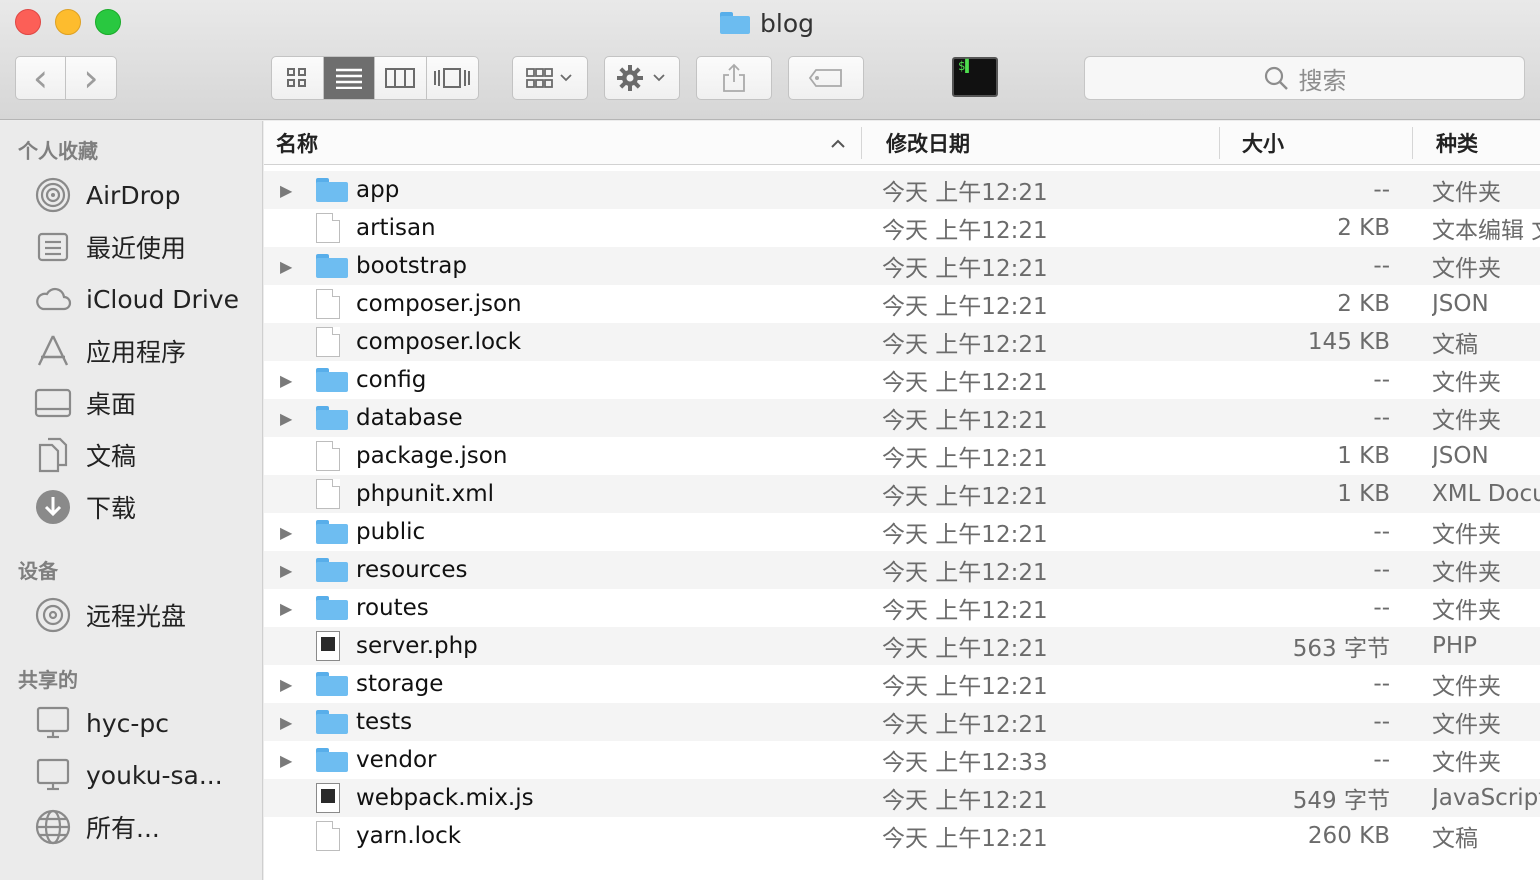 This screenshot has width=1540, height=880. What do you see at coordinates (298, 78) in the screenshot?
I see `icon-view-button` at bounding box center [298, 78].